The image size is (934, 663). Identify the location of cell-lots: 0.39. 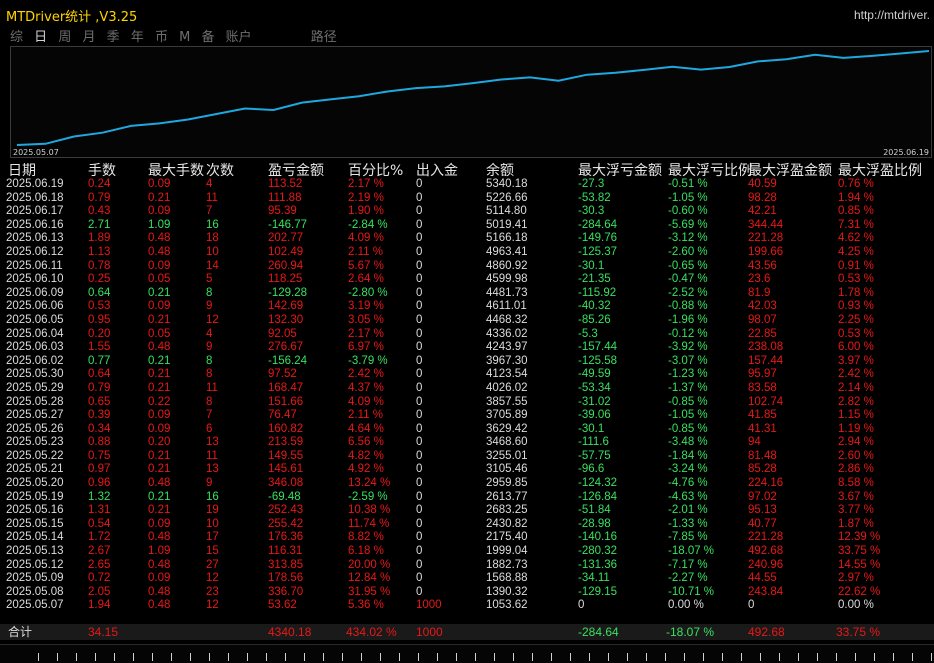
(99, 415).